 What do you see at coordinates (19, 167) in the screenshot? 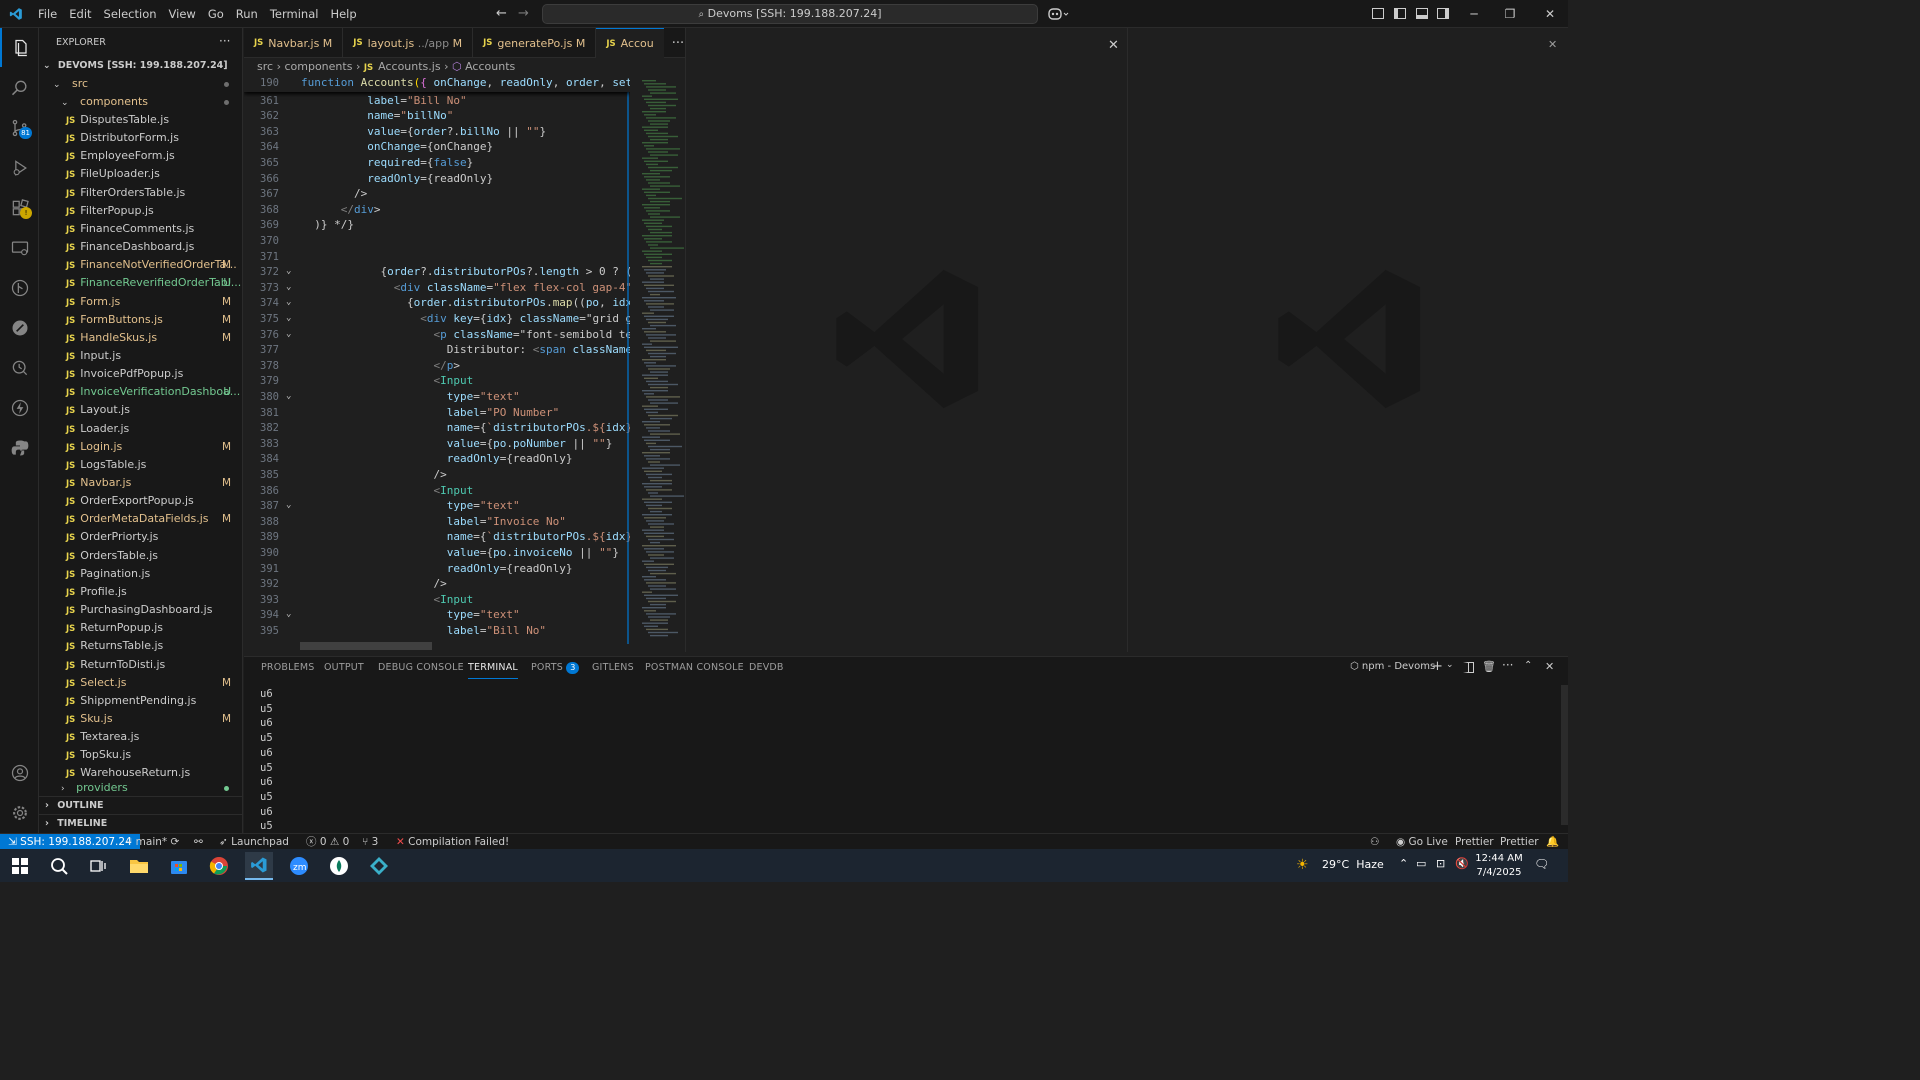
I see `run-debug-icon` at bounding box center [19, 167].